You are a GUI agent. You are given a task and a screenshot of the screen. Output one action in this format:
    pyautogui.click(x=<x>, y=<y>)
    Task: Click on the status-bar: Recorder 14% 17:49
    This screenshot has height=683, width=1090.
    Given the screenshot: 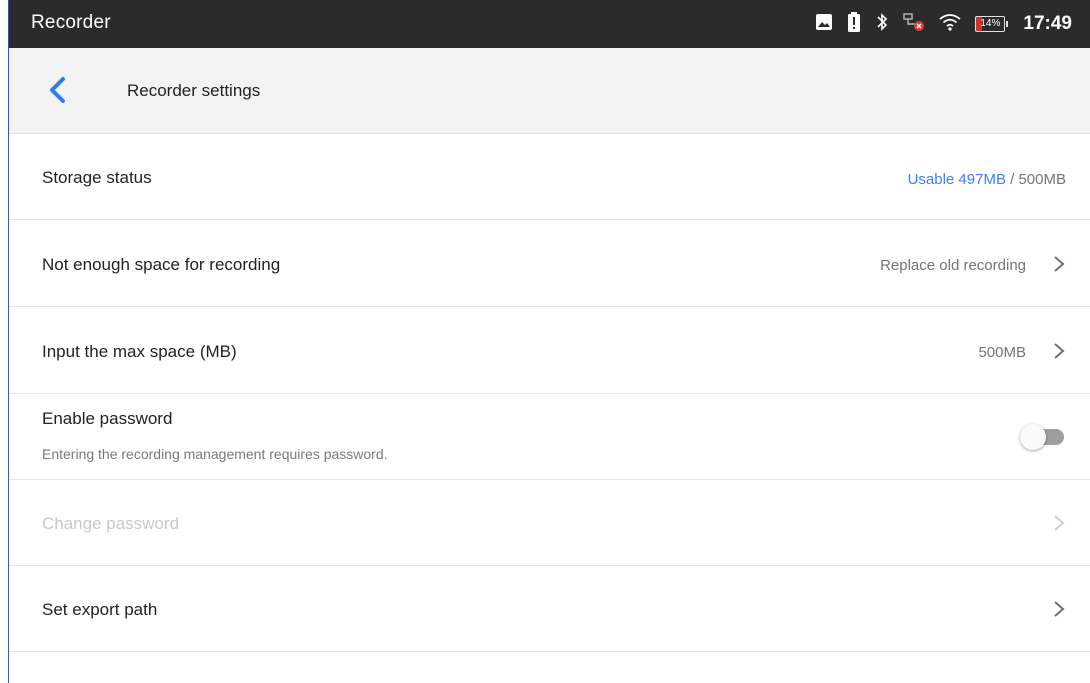 What is the action you would take?
    pyautogui.click(x=549, y=24)
    